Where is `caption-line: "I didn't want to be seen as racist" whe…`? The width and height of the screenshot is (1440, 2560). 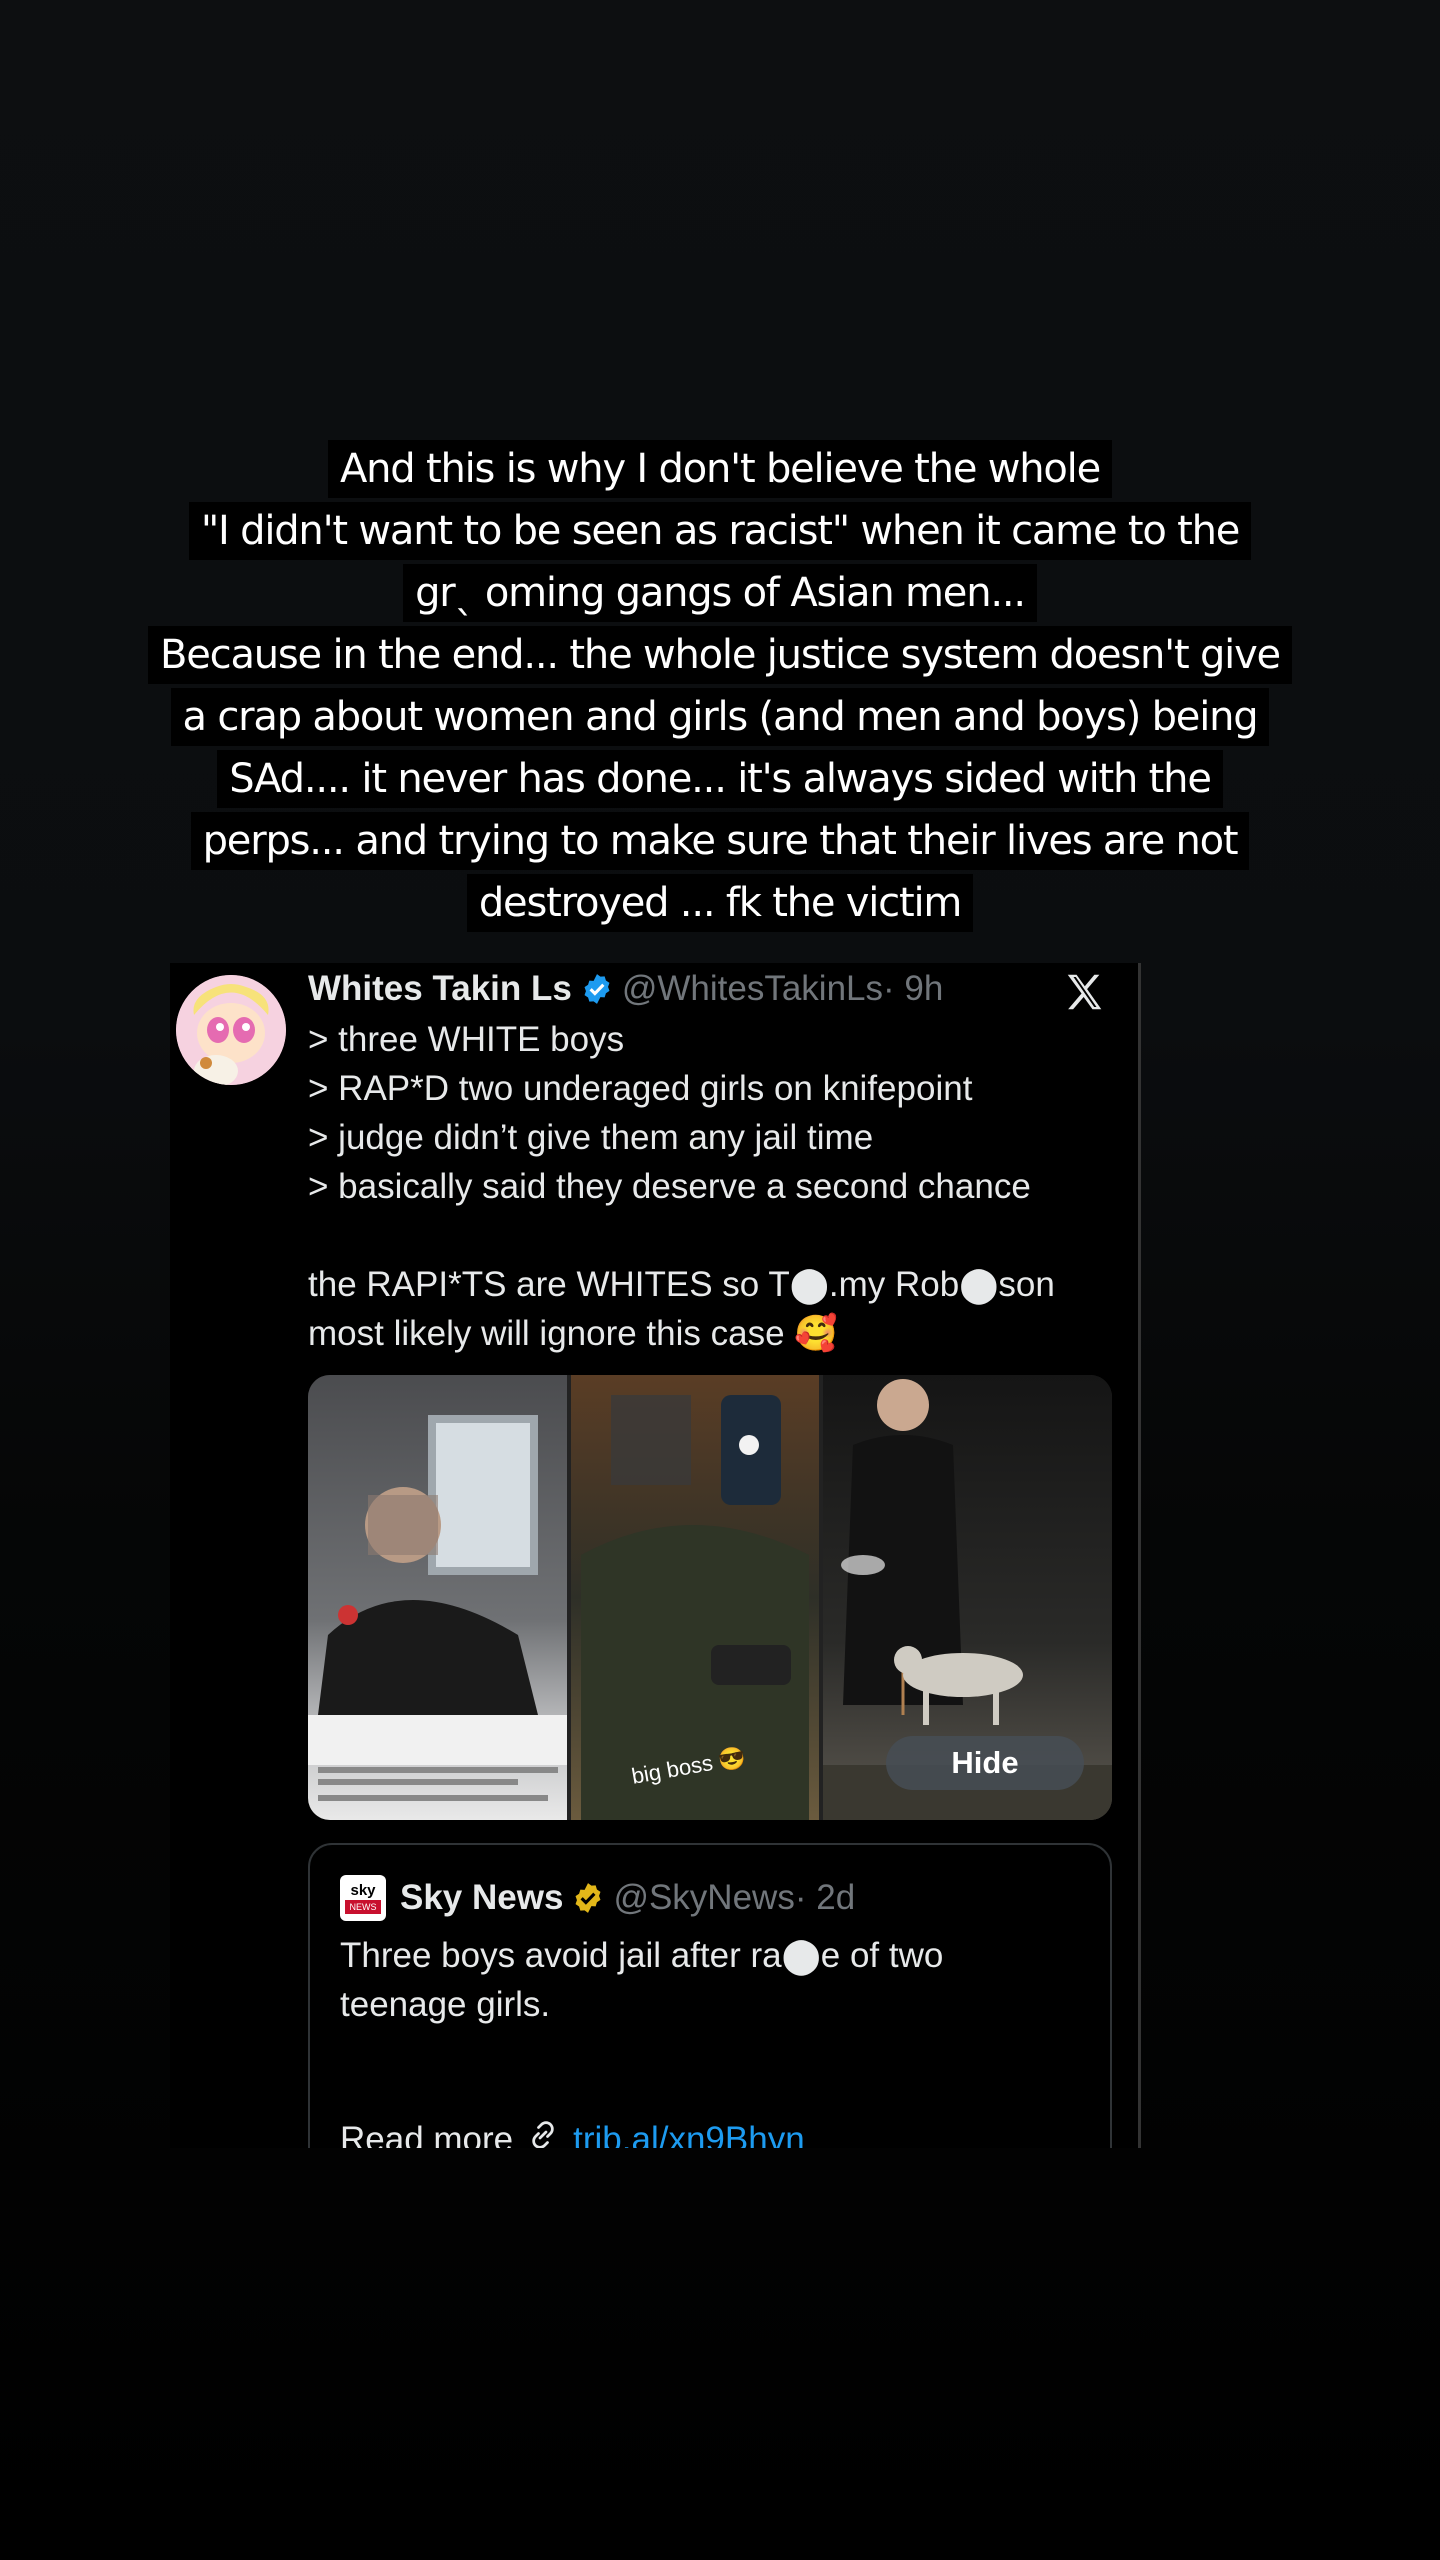
caption-line: "I didn't want to be seen as racist" whe… is located at coordinates (720, 531).